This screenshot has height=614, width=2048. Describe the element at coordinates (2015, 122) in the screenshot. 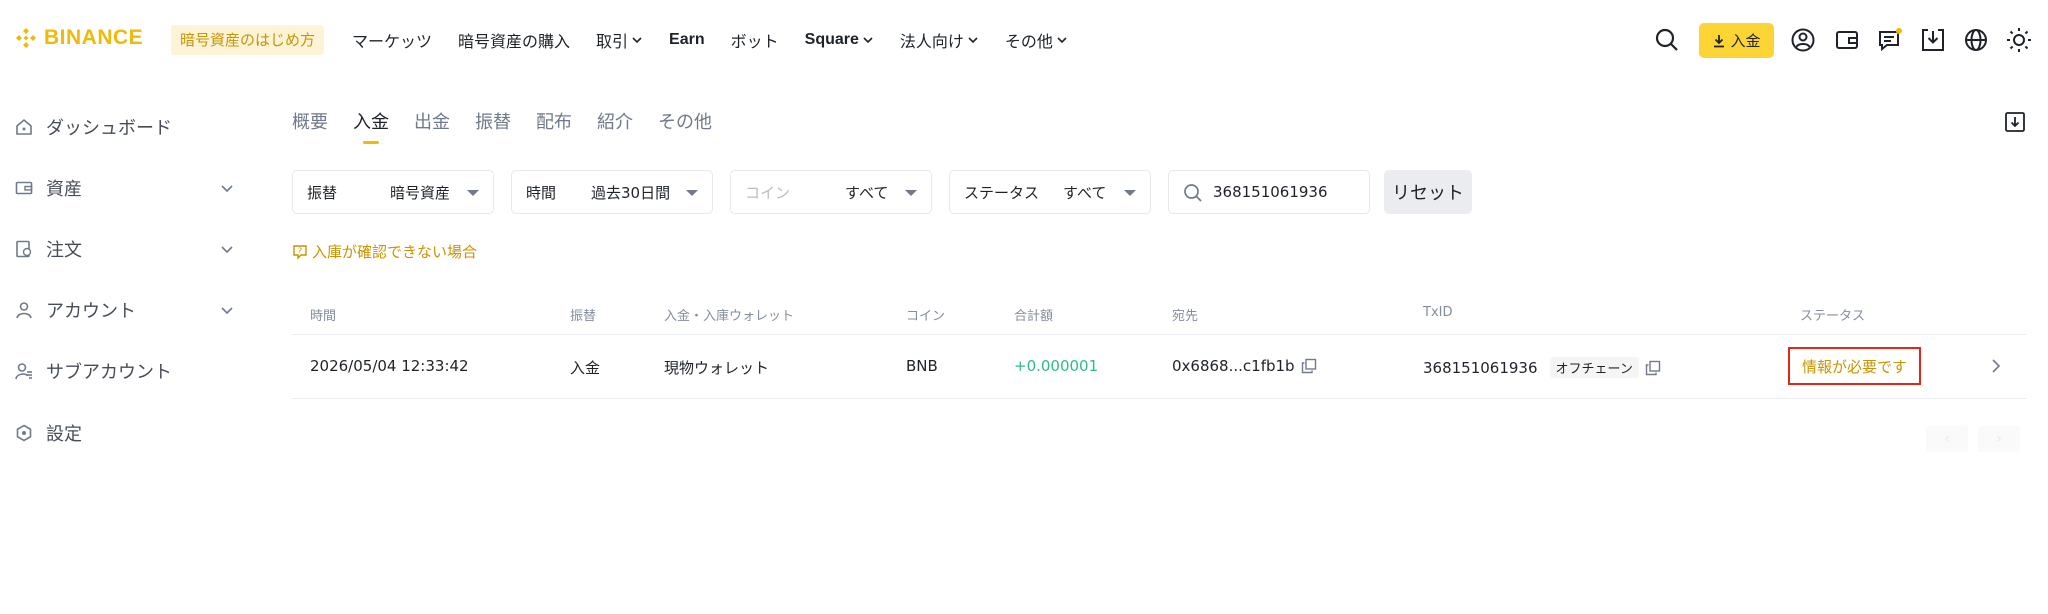

I see `export-icon` at that location.